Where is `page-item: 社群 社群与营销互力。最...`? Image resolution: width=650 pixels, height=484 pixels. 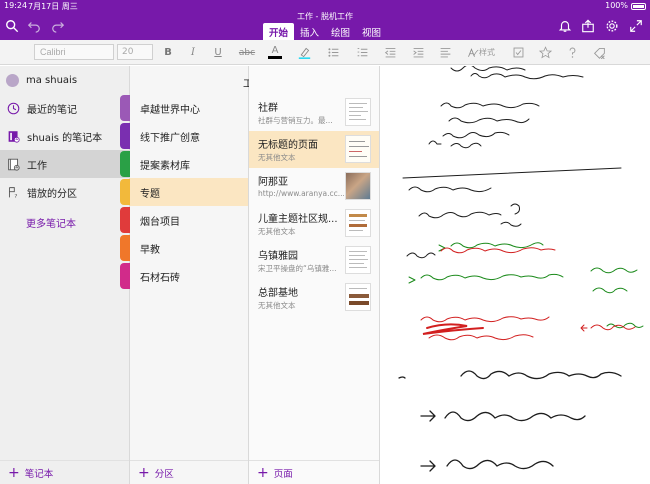
page-item: 社群 社群与营销互力。最... is located at coordinates (314, 112).